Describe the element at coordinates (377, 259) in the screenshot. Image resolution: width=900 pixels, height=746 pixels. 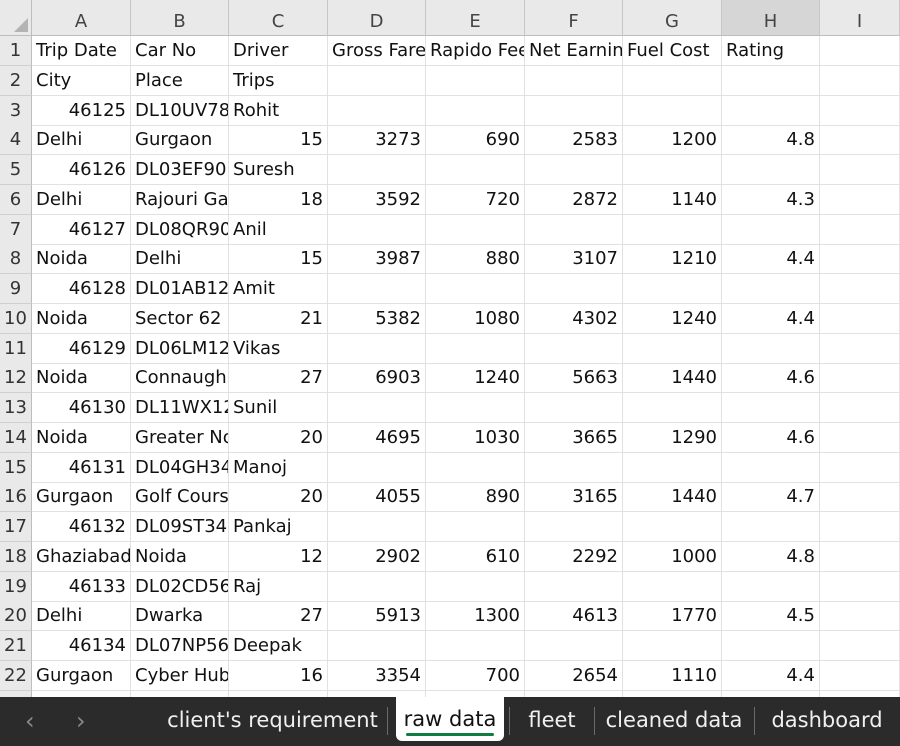
I see `cell-d8: 3987` at that location.